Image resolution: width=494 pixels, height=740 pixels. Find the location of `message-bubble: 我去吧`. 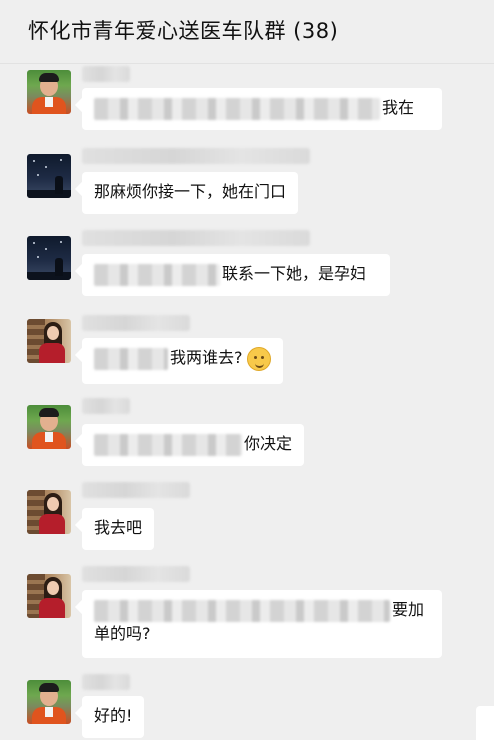

message-bubble: 我去吧 is located at coordinates (118, 529).